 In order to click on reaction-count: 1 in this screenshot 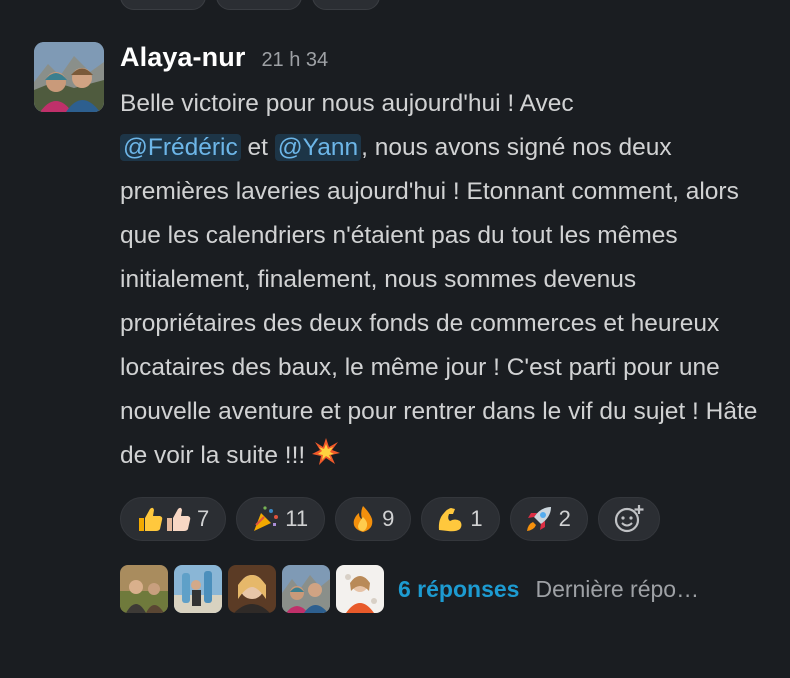, I will do `click(476, 518)`.